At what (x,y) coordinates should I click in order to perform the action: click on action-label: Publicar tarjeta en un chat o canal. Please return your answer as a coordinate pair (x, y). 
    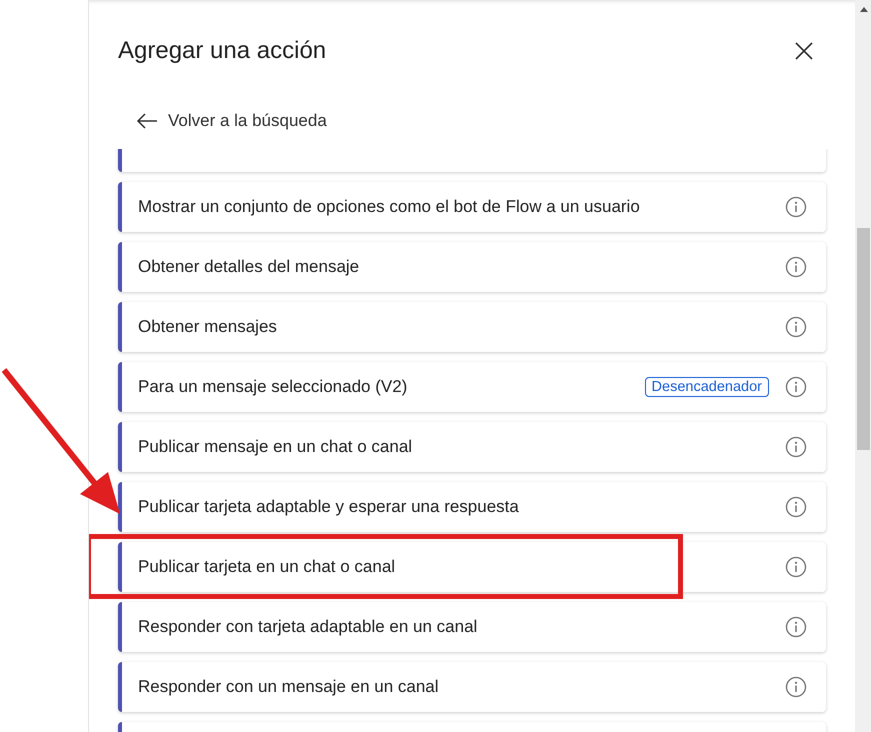
    Looking at the image, I should click on (267, 567).